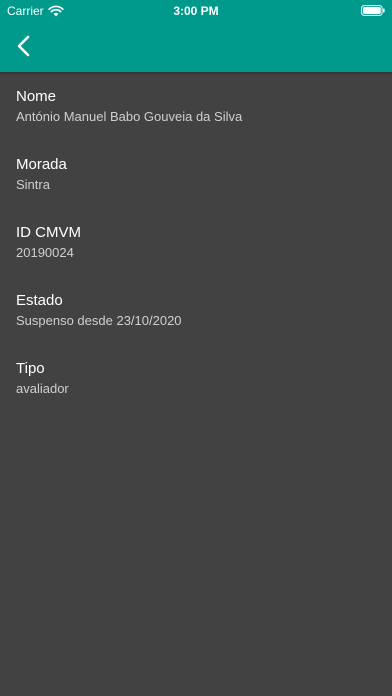 The image size is (392, 696). Describe the element at coordinates (36, 96) in the screenshot. I see `field-label: Nome` at that location.